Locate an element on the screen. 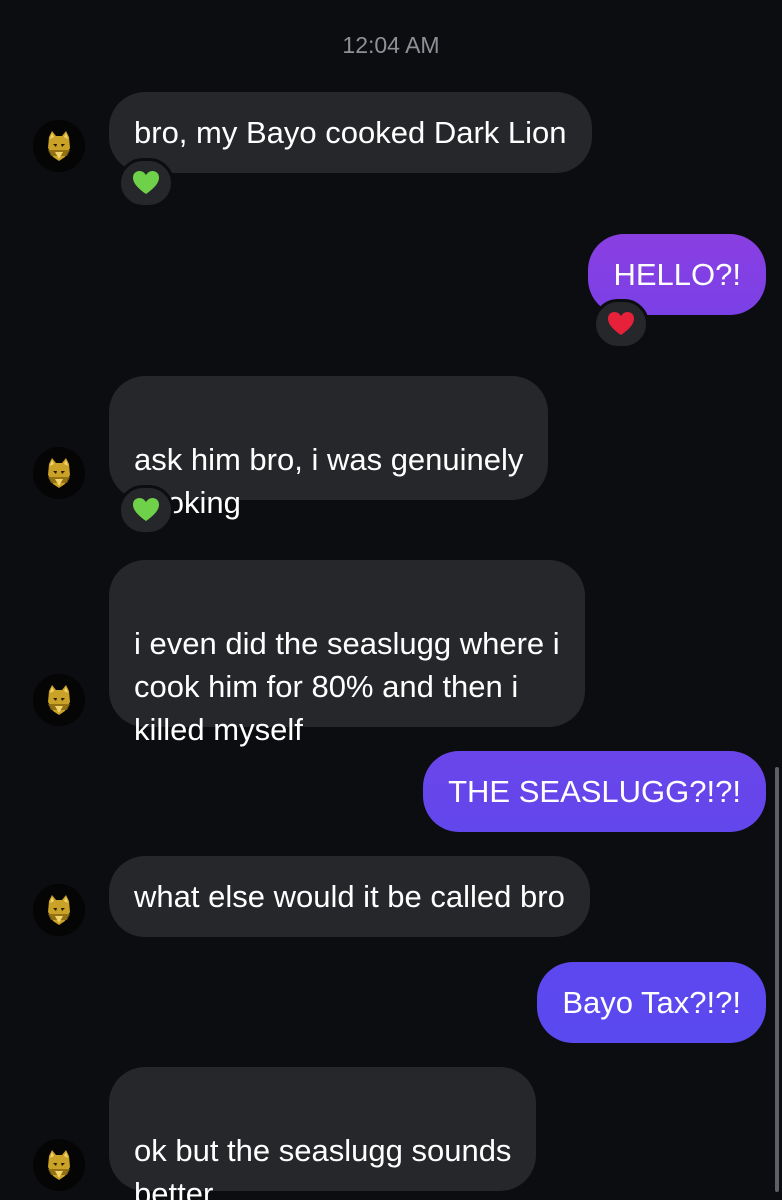  message-text: bro, my Bayo cooked Dark Lion is located at coordinates (350, 132).